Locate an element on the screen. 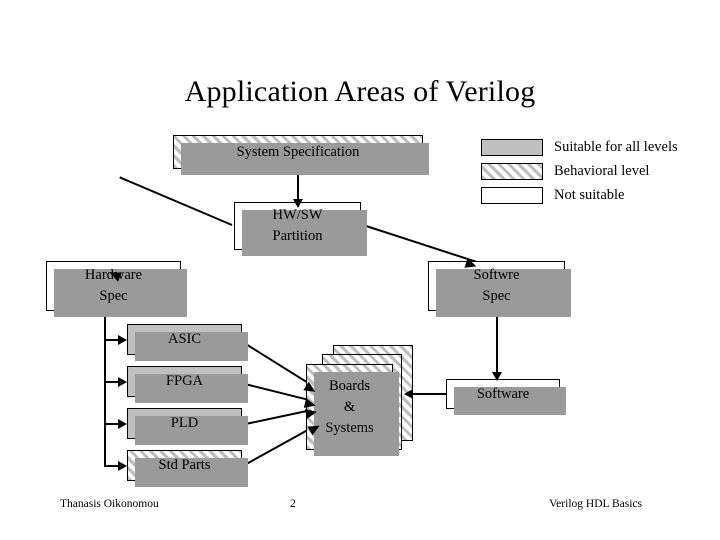  node-std-parts: Std Parts is located at coordinates (187, 468).